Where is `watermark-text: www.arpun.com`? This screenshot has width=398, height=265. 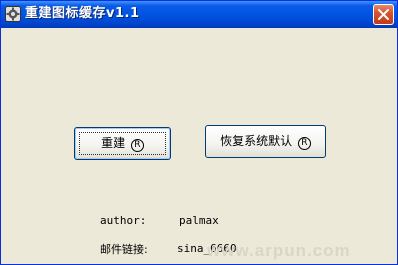
watermark-text: www.arpun.com is located at coordinates (279, 250).